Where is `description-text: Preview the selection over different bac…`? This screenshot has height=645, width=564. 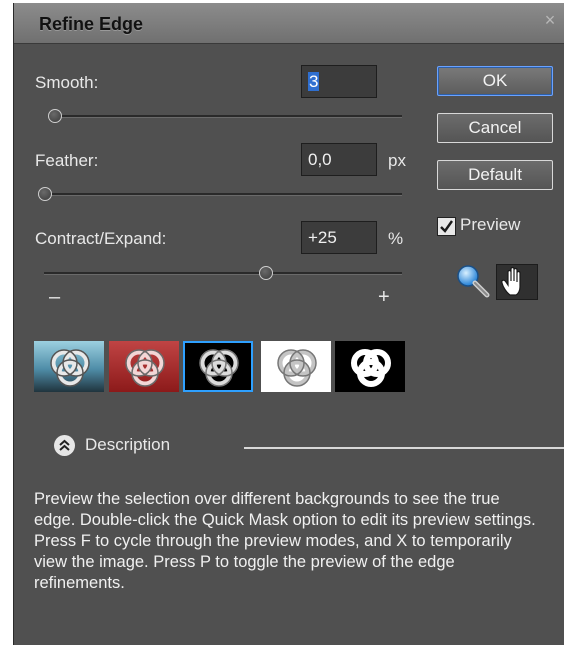 description-text: Preview the selection over different bac… is located at coordinates (285, 541).